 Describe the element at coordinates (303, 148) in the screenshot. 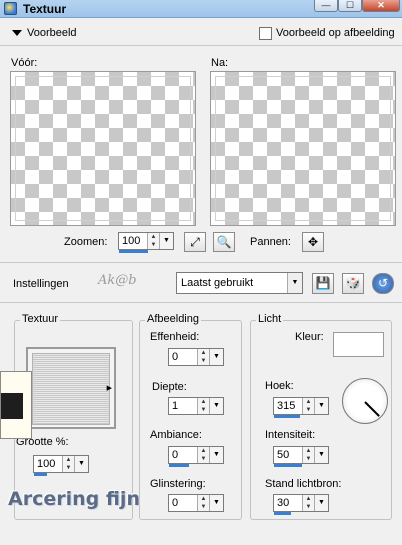

I see `after-preview-pane` at that location.